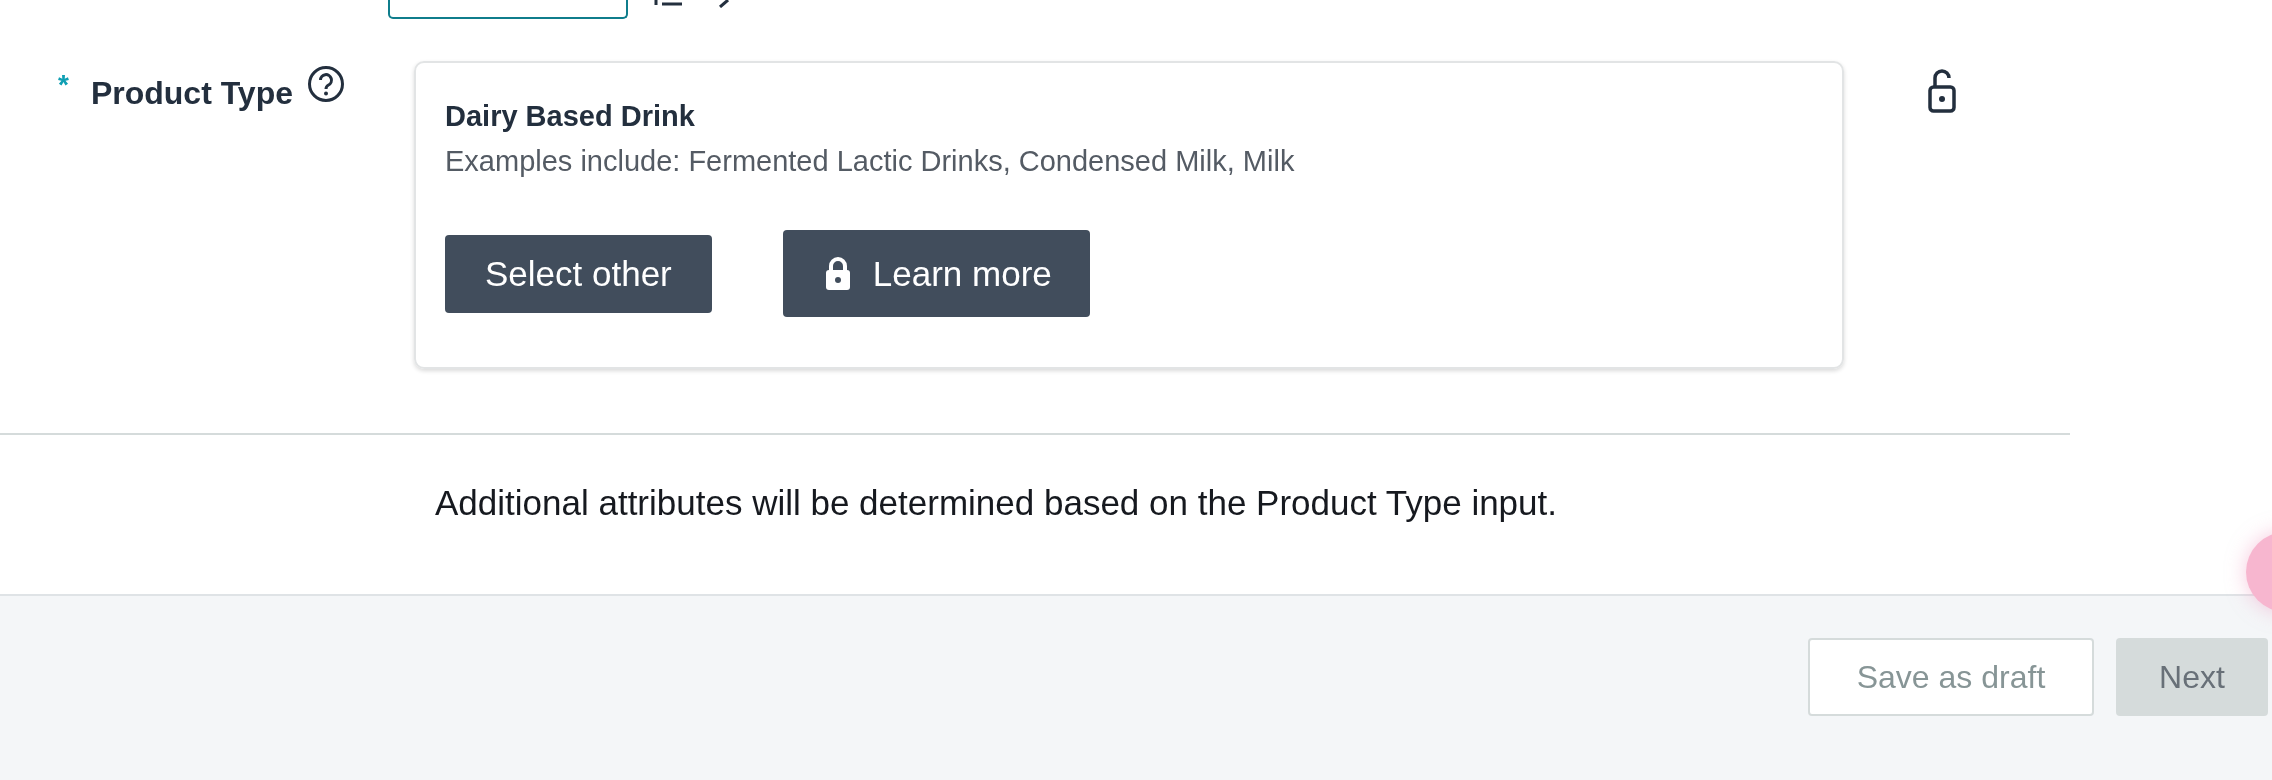  What do you see at coordinates (996, 503) in the screenshot?
I see `info-text: Additional attributes will be determined based on the Product Type input.` at bounding box center [996, 503].